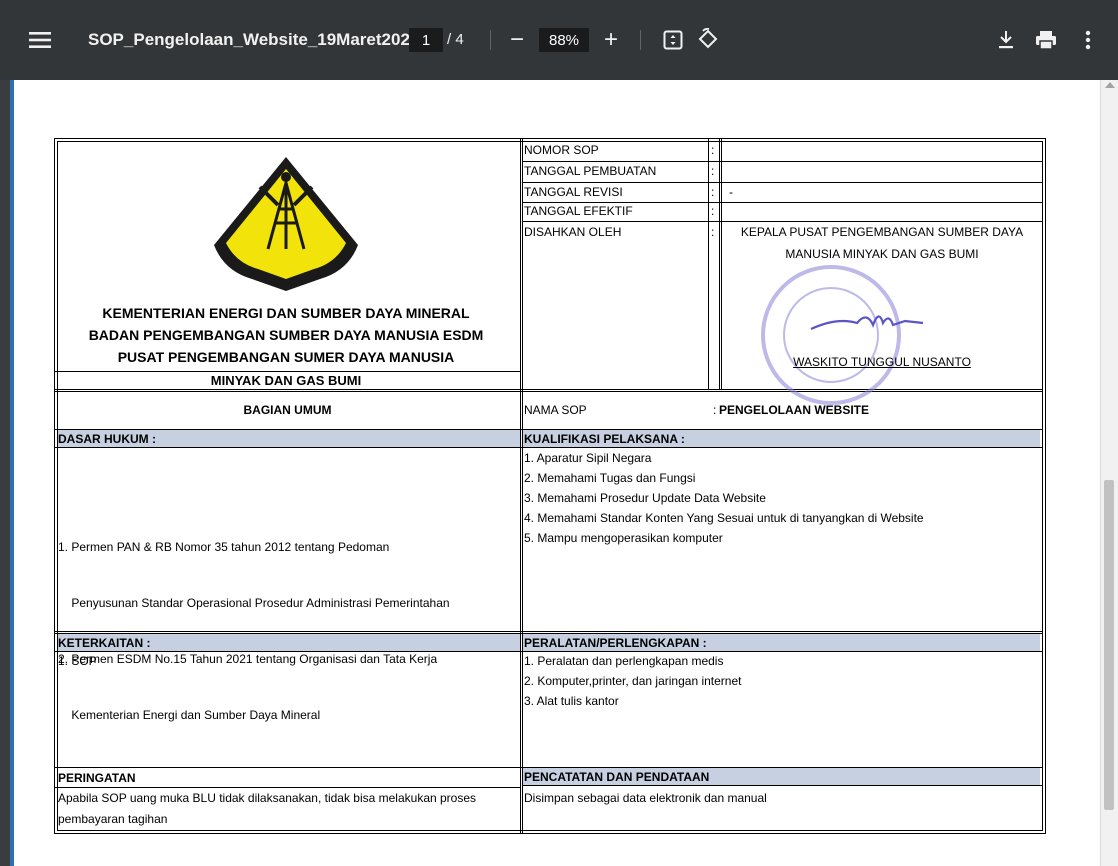 The image size is (1118, 866). Describe the element at coordinates (867, 321) in the screenshot. I see `signature` at that location.